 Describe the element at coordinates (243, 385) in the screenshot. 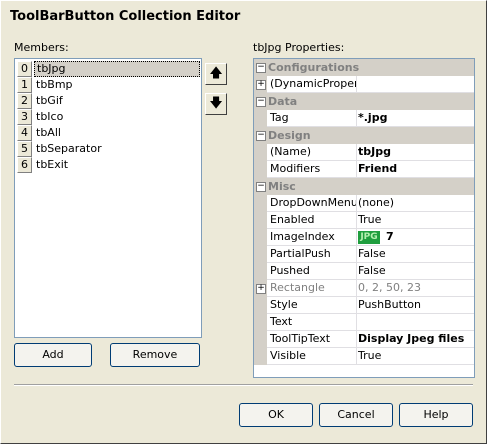

I see `separator` at that location.